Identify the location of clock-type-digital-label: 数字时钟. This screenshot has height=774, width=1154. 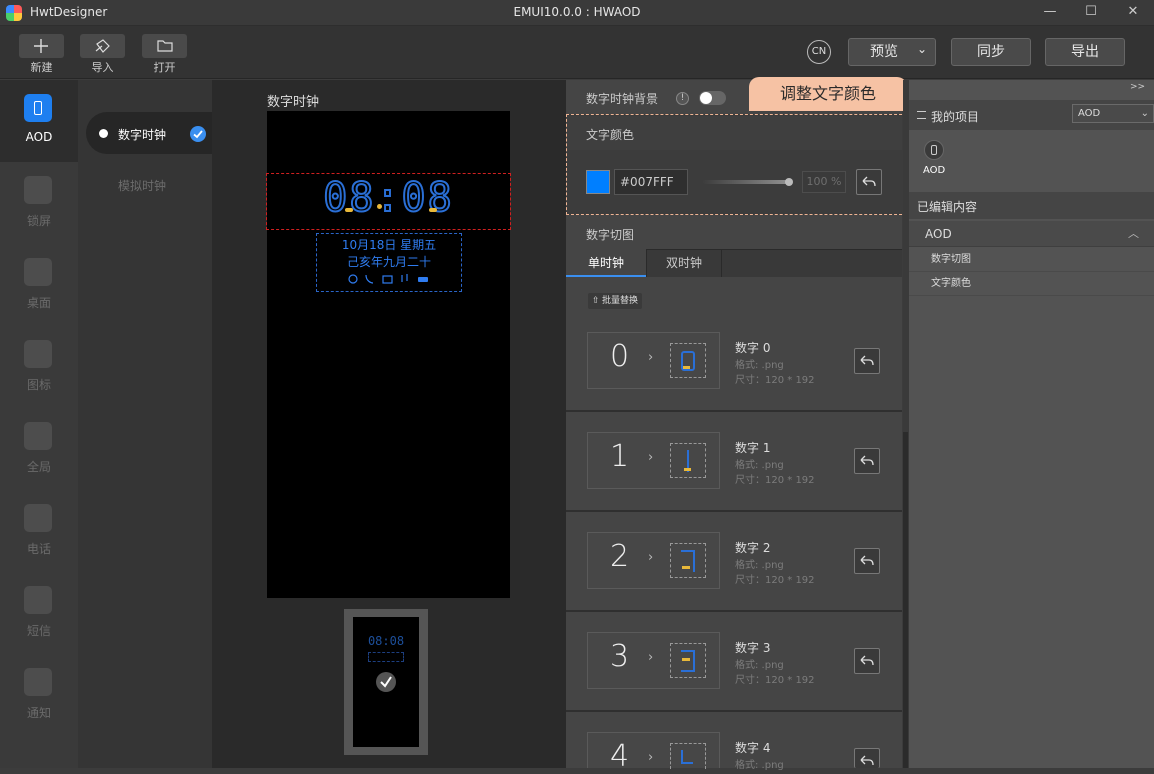
(142, 135).